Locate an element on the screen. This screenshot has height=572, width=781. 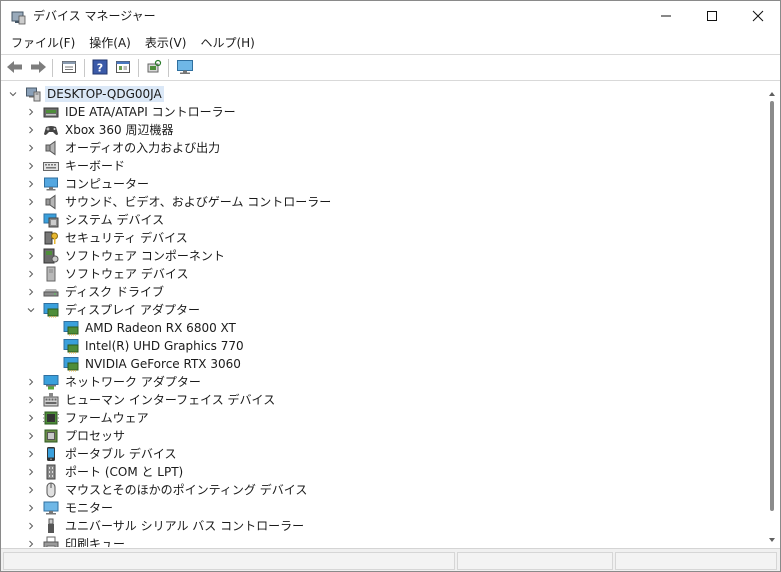
tree-category-19: マウスとそのほかのポインティング デバイス is located at coordinates (167, 490).